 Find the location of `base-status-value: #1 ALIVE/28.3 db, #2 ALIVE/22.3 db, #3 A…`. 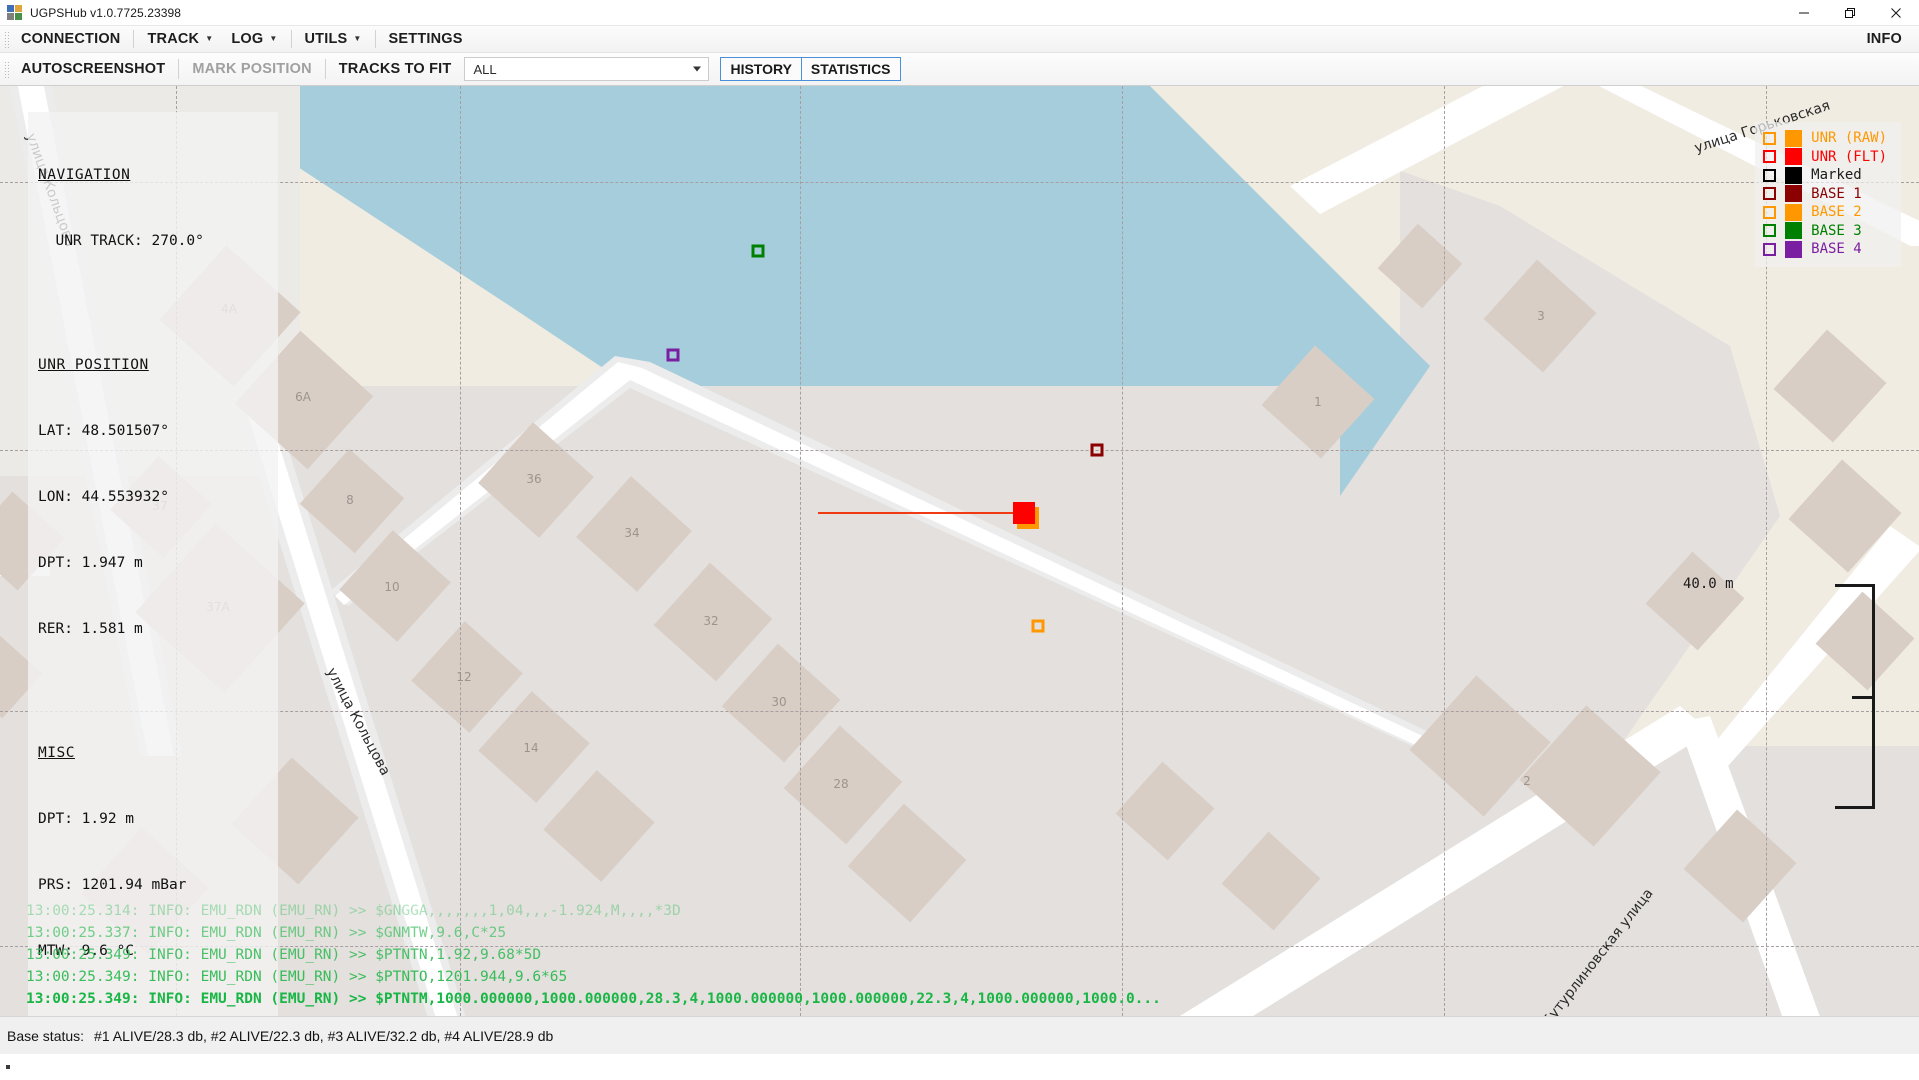

base-status-value: #1 ALIVE/28.3 db, #2 ALIVE/22.3 db, #3 A… is located at coordinates (324, 1035).